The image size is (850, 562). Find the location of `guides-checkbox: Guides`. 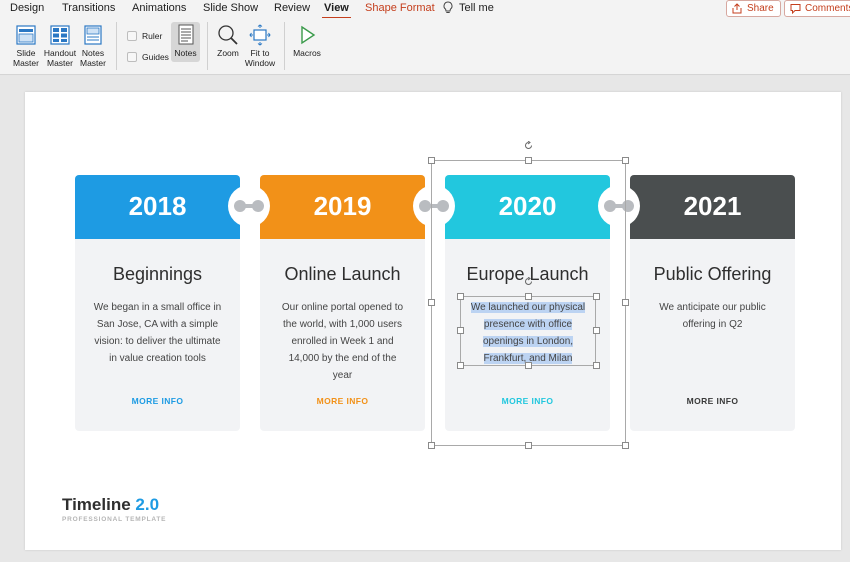

guides-checkbox: Guides is located at coordinates (148, 57).